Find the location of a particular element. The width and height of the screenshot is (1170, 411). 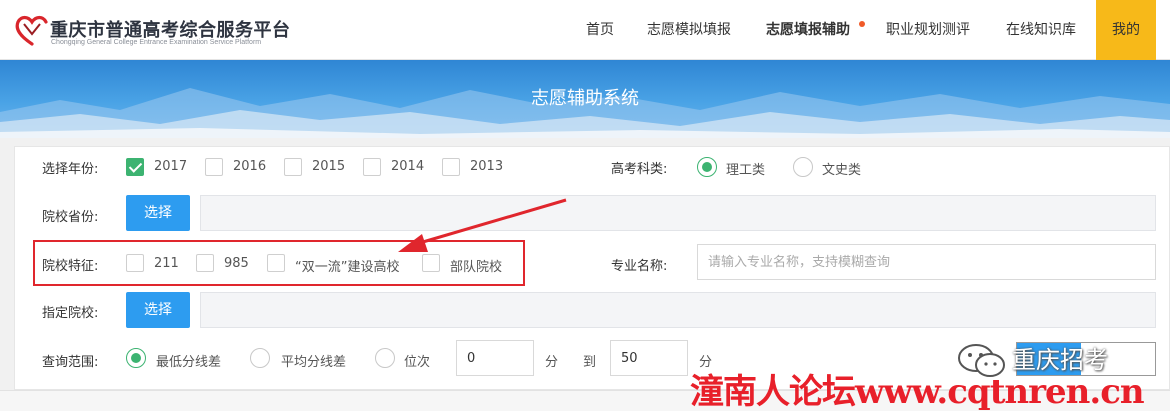

range-avg-diff-label: 平均分线差 is located at coordinates (314, 362).